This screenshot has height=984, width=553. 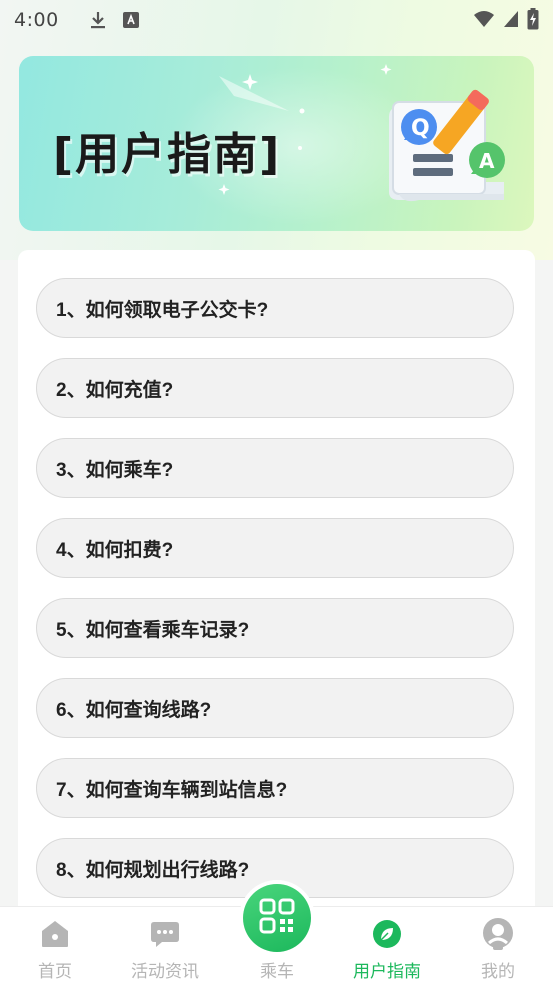 I want to click on faq-item-6: 6、如何查询线路?, so click(x=275, y=708).